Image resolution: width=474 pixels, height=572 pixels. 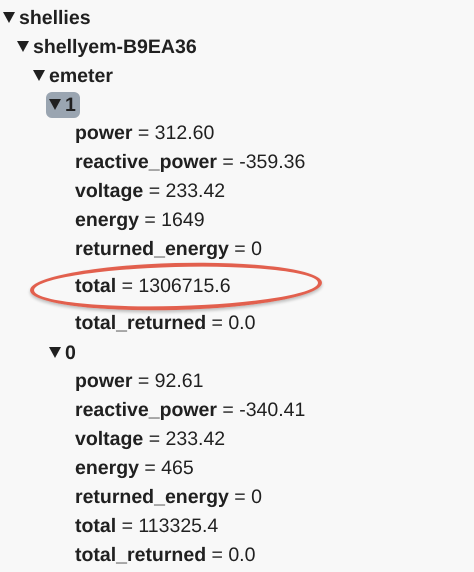 What do you see at coordinates (146, 526) in the screenshot?
I see `tree-value: total = 113325.4` at bounding box center [146, 526].